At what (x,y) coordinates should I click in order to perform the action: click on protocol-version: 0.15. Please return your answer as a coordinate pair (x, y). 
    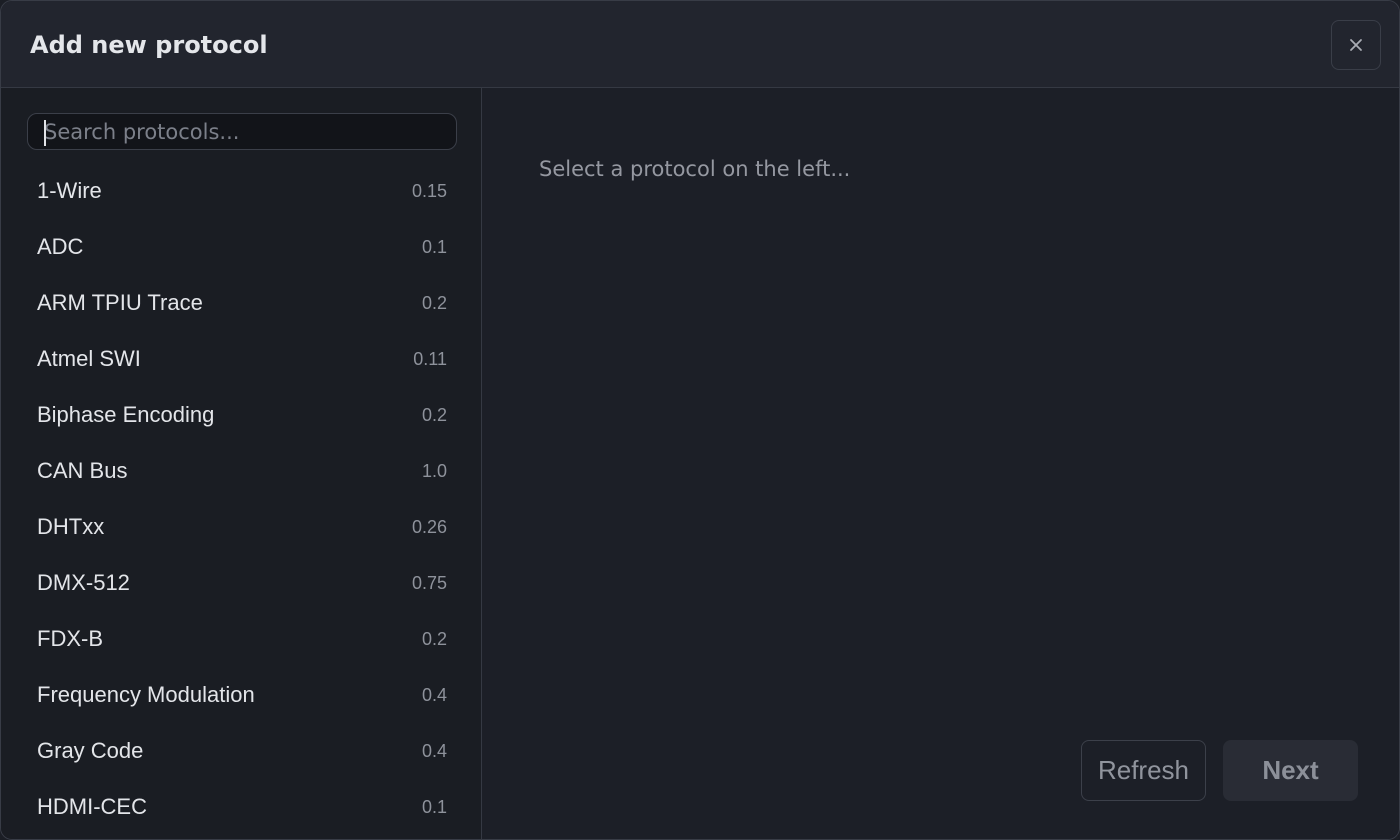
    Looking at the image, I should click on (429, 191).